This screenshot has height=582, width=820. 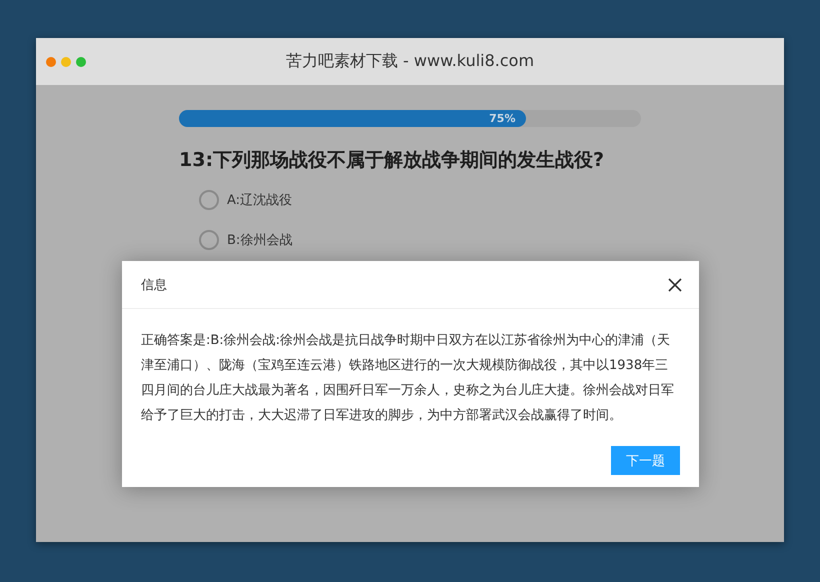 What do you see at coordinates (51, 61) in the screenshot?
I see `close-dot-icon` at bounding box center [51, 61].